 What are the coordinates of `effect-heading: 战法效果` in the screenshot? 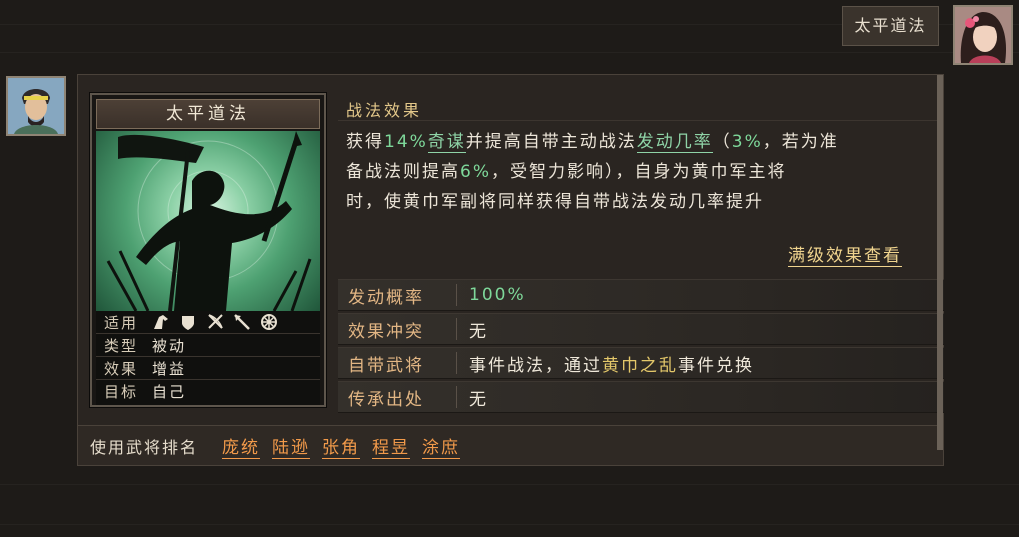 It's located at (384, 110).